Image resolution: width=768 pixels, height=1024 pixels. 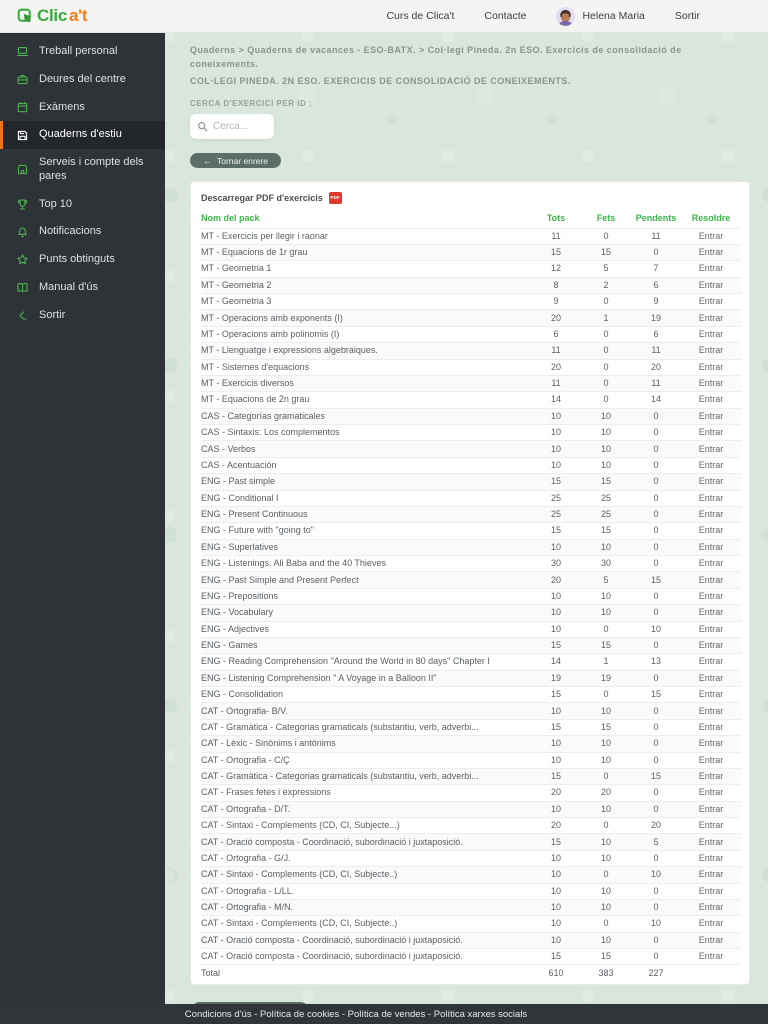 What do you see at coordinates (556, 367) in the screenshot?
I see `tots-value: 20` at bounding box center [556, 367].